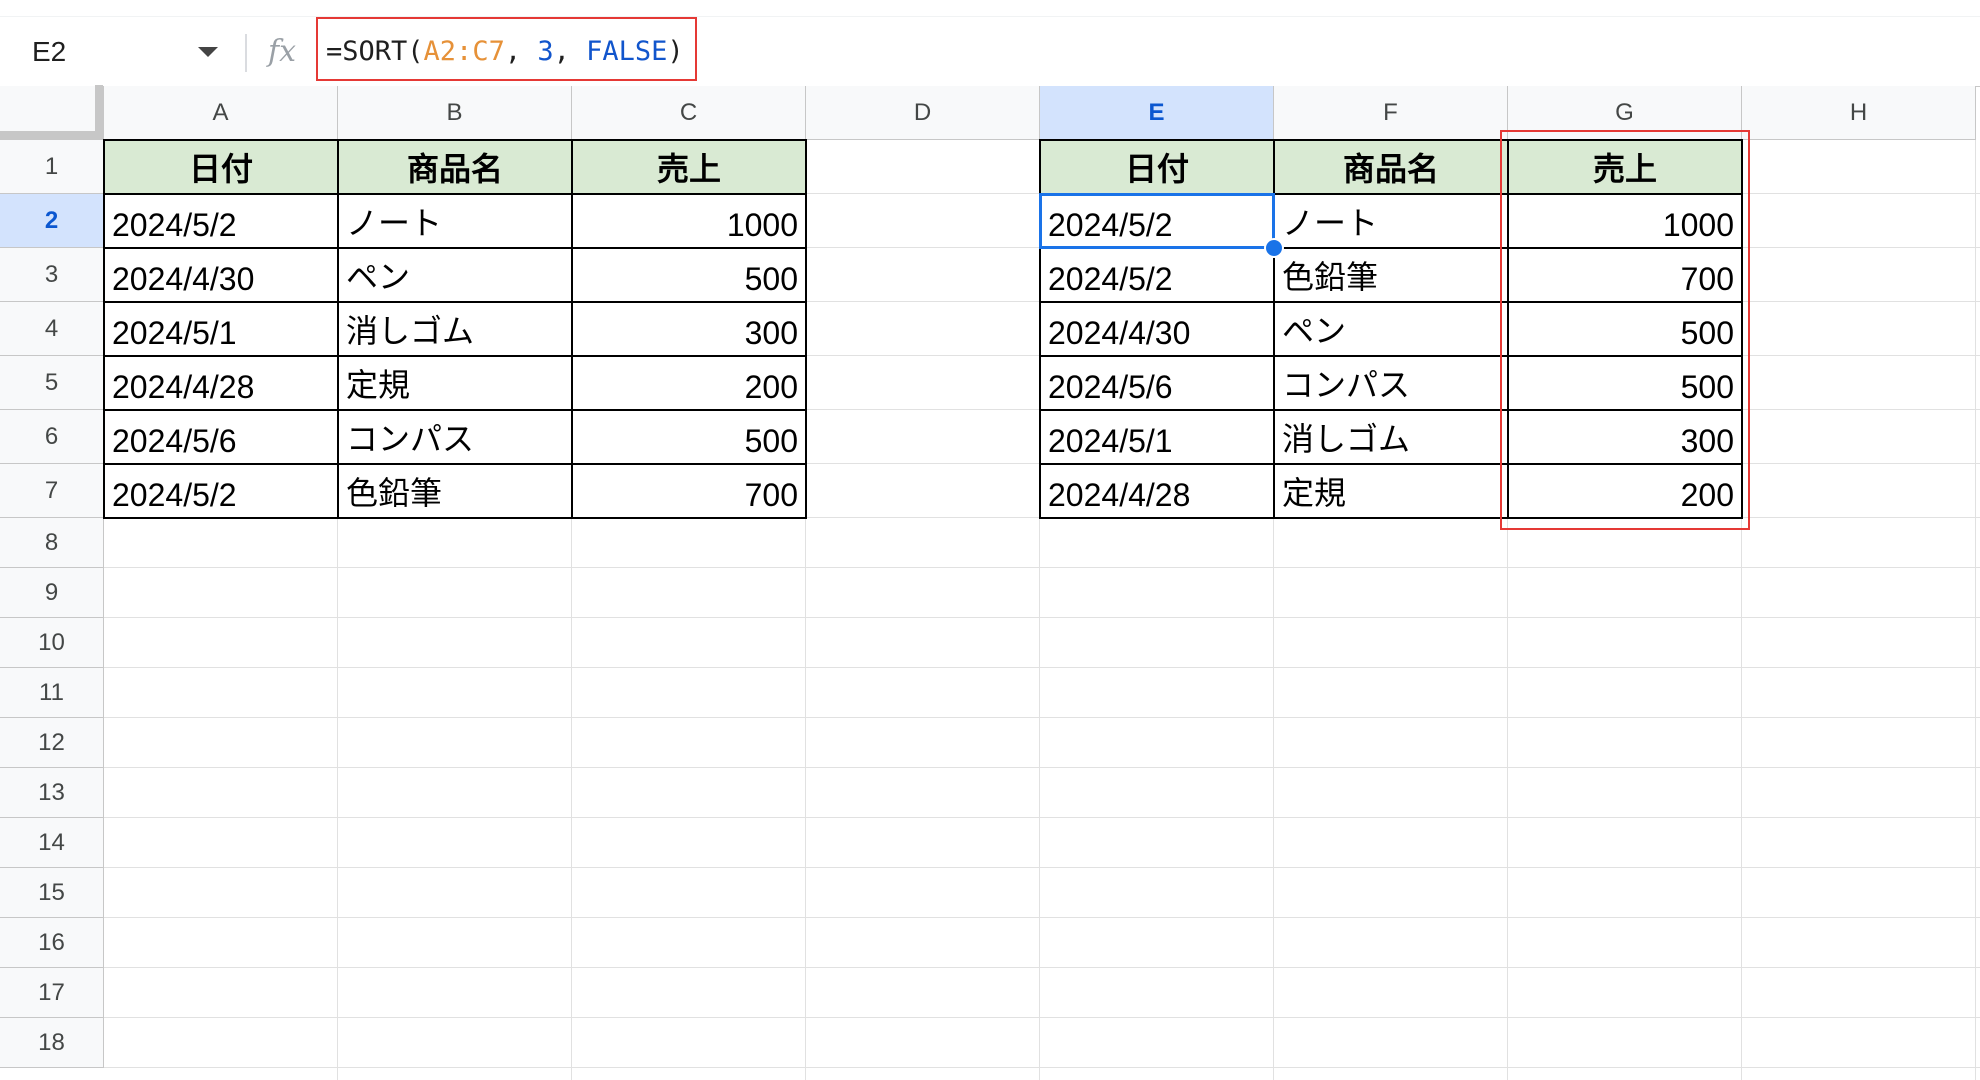  What do you see at coordinates (52, 843) in the screenshot?
I see `row-header-14: 14` at bounding box center [52, 843].